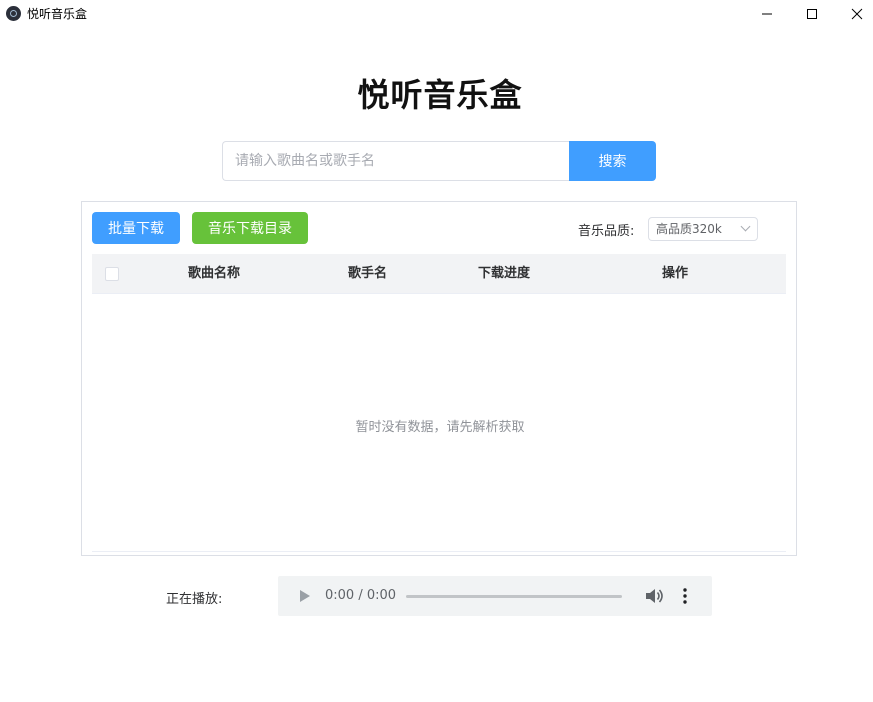  I want to click on table-header: 歌曲名称 歌手名 下载进度 操作, so click(439, 274).